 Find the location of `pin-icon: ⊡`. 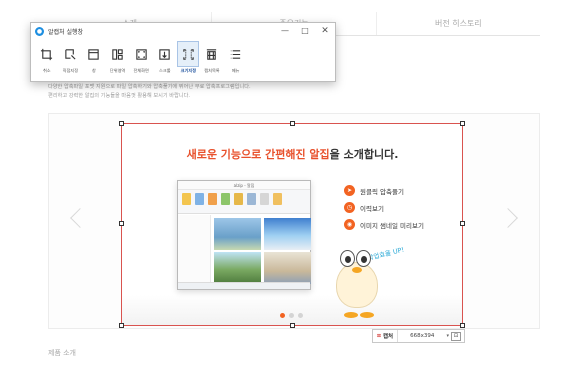

pin-icon: ⊡ is located at coordinates (456, 336).